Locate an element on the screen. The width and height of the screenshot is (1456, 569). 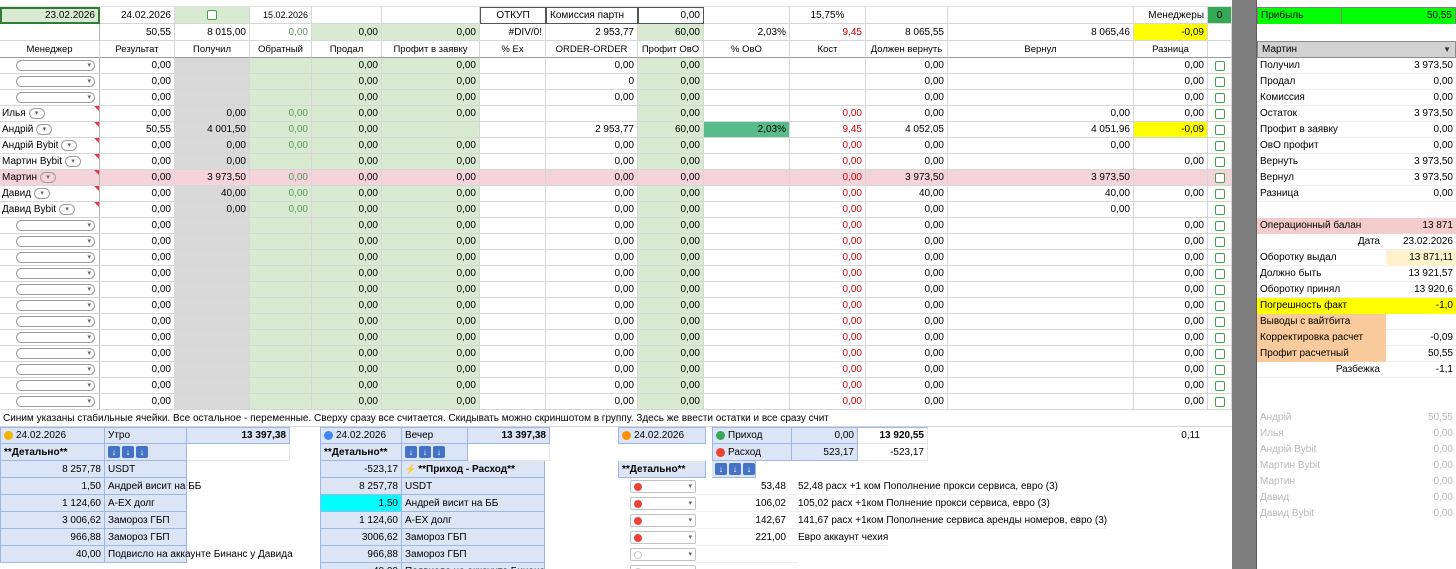
manager-selector-dropdown: Мартин ▼ is located at coordinates (1356, 49).